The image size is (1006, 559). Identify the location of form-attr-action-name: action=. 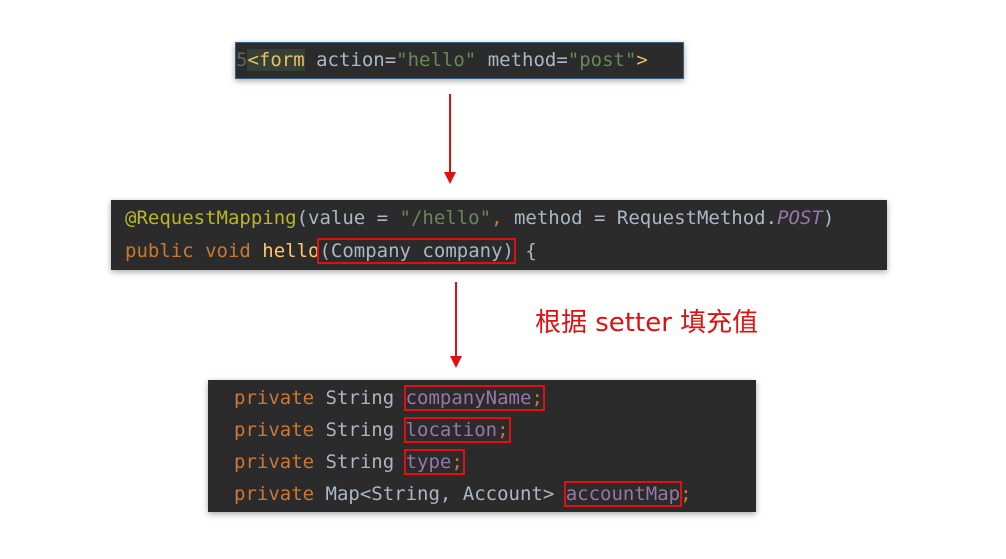
(350, 60).